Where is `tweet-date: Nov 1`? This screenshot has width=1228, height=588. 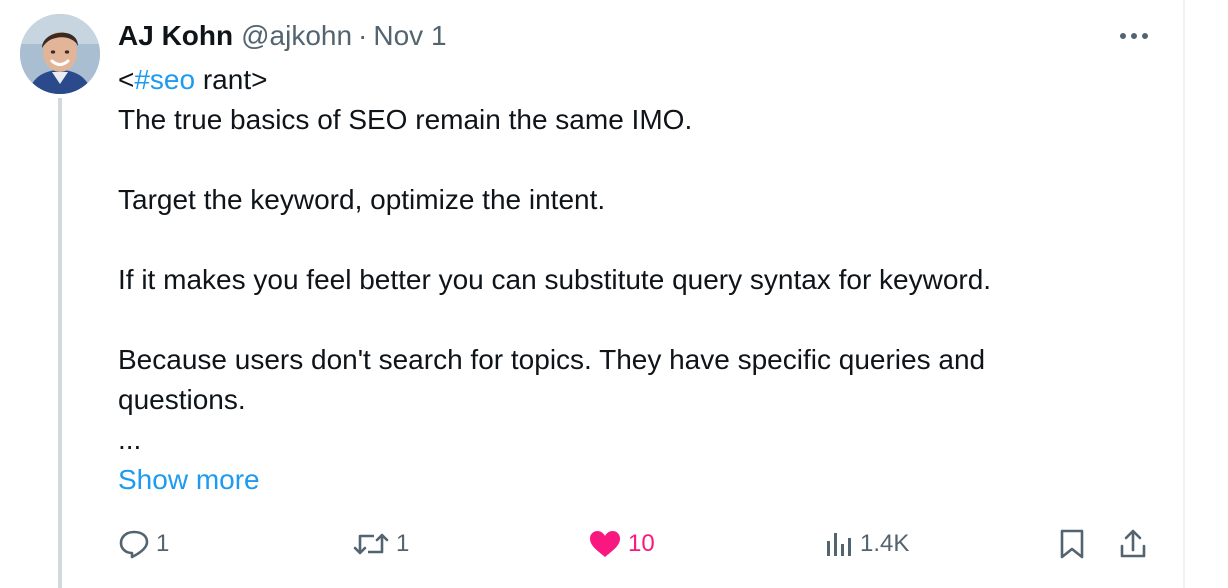
tweet-date: Nov 1 is located at coordinates (409, 36).